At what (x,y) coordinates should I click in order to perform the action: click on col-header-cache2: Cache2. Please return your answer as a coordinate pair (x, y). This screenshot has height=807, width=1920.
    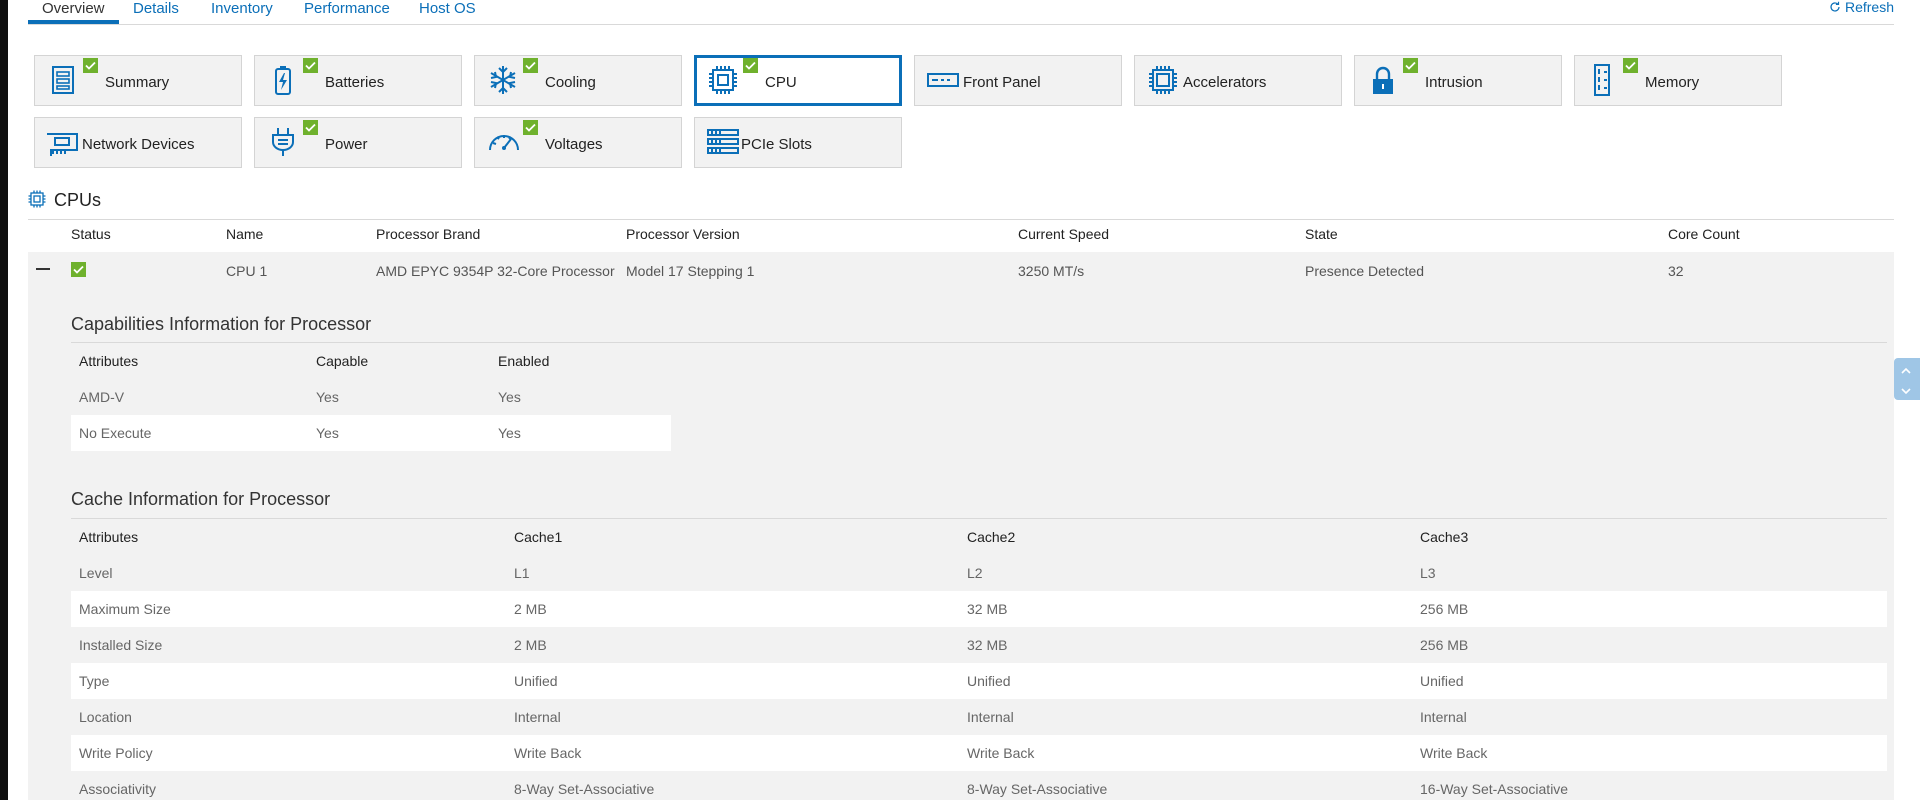
    Looking at the image, I should click on (991, 537).